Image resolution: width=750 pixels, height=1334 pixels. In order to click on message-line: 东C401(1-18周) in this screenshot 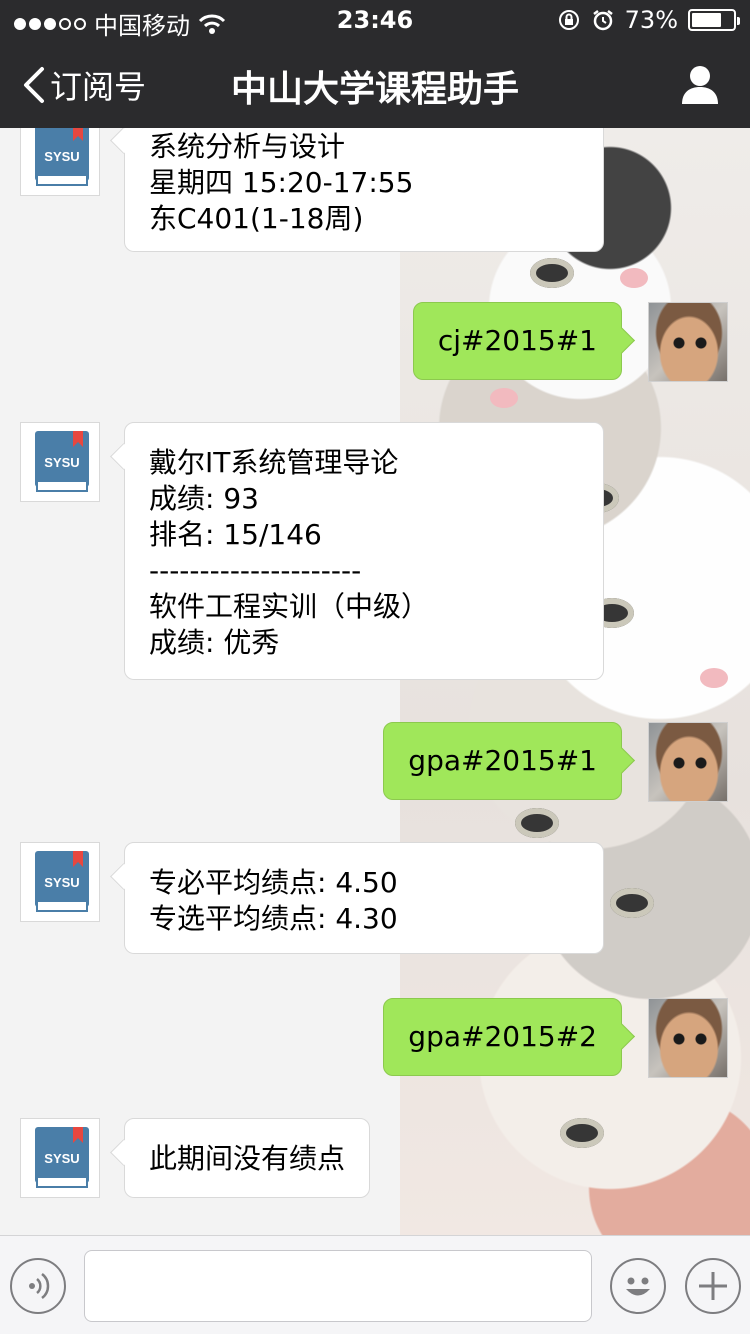, I will do `click(256, 218)`.